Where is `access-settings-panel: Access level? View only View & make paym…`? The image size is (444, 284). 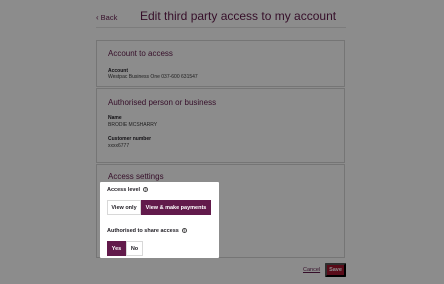
access-settings-panel: Access level? View only View & make paym… is located at coordinates (159, 220).